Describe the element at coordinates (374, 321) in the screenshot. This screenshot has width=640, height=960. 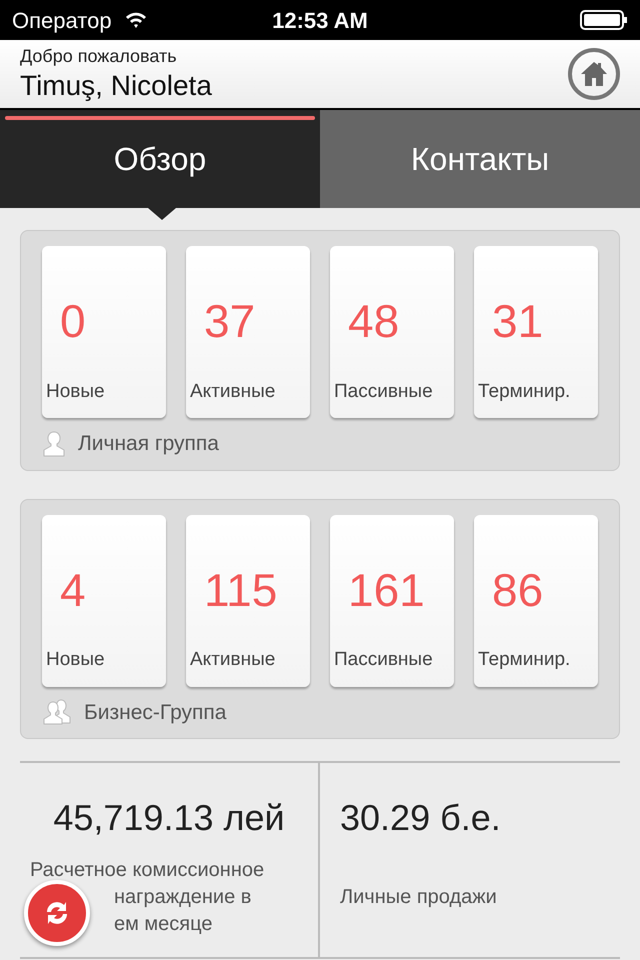
I see `count-value: 48` at that location.